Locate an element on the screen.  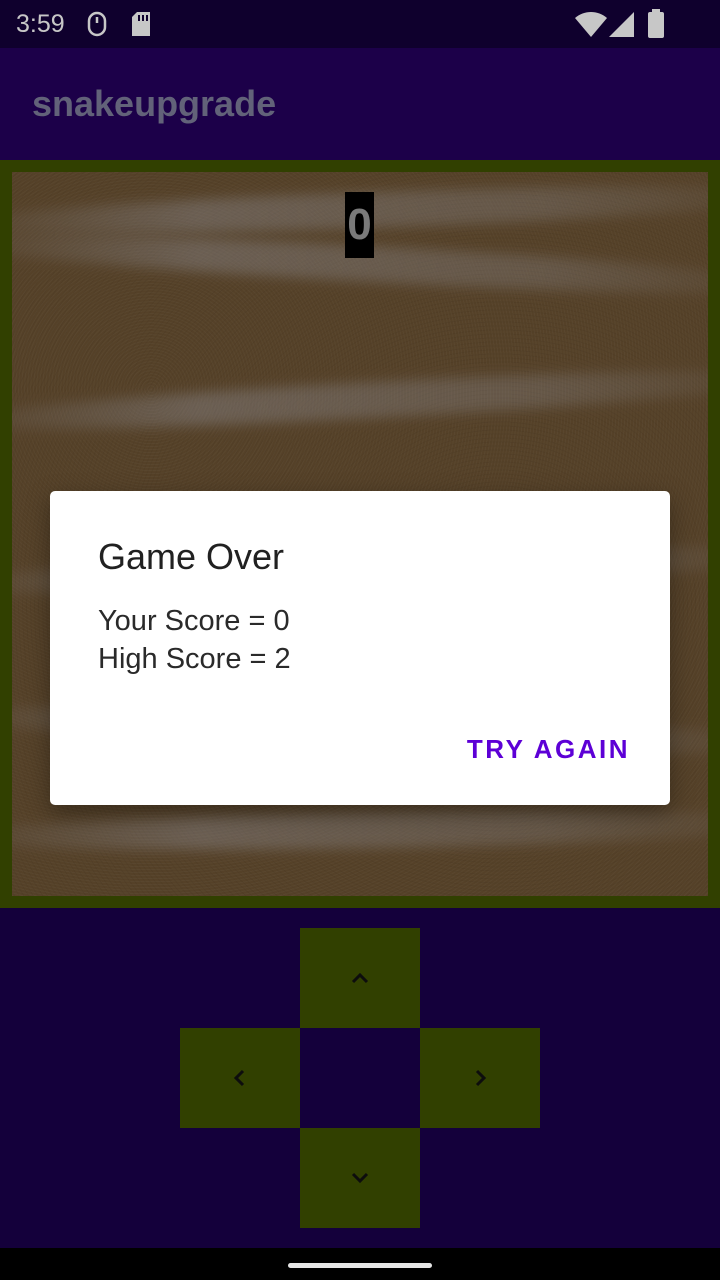
dialog-title: Game Over is located at coordinates (191, 556).